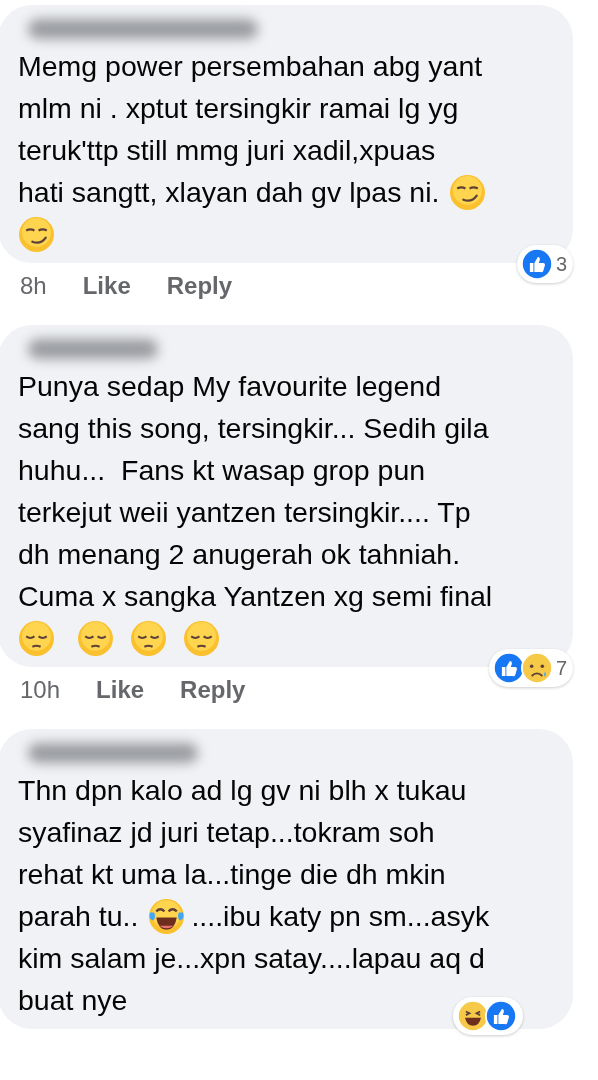 The width and height of the screenshot is (598, 1080). I want to click on comment-text: buat nye, so click(73, 1000).